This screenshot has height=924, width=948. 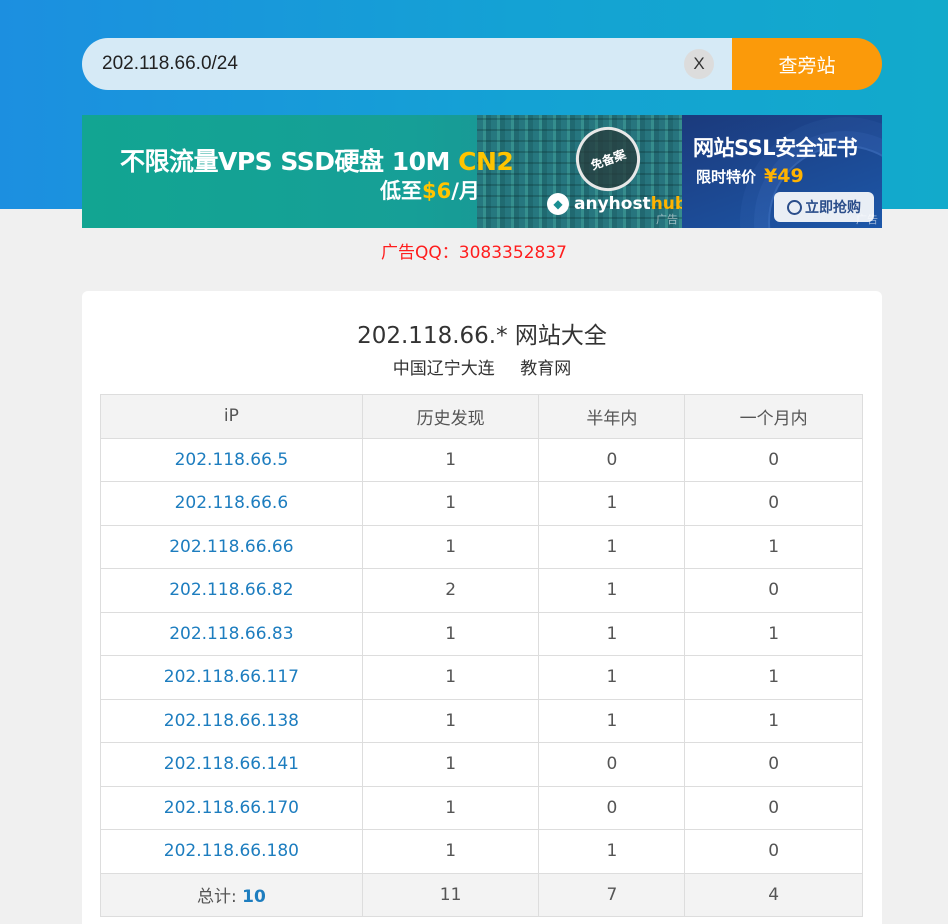 I want to click on table-row: 202.118.66.141 1 0 0, so click(x=481, y=764).